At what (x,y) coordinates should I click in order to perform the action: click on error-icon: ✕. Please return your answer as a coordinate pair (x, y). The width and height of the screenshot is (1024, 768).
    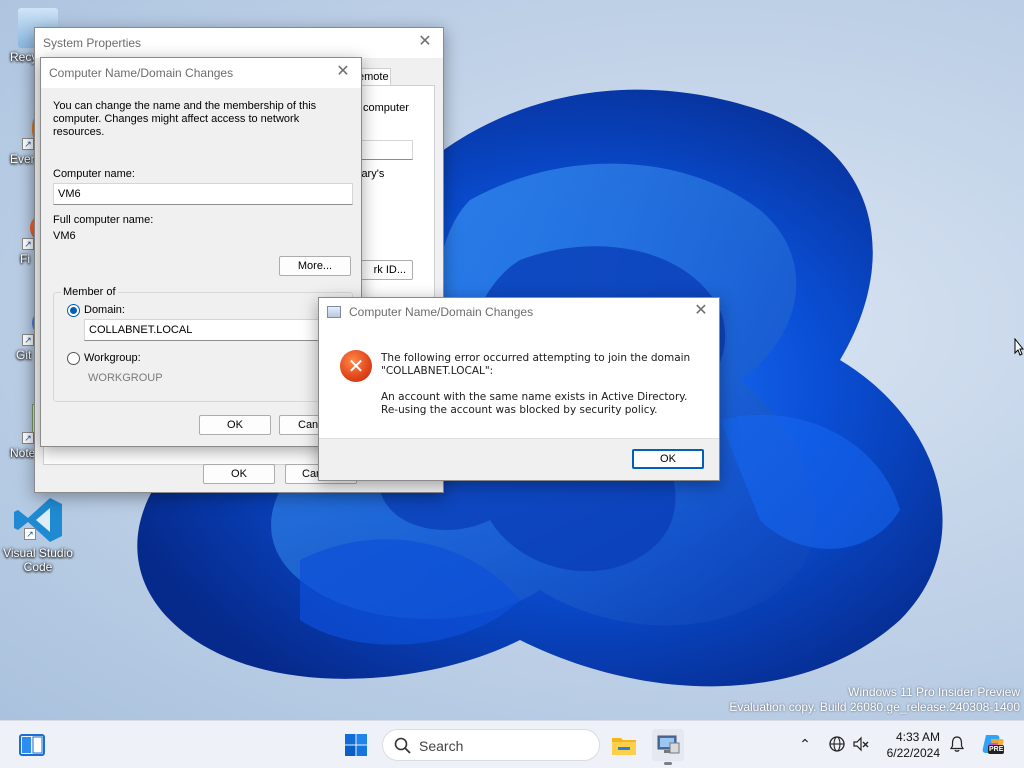
    Looking at the image, I should click on (356, 366).